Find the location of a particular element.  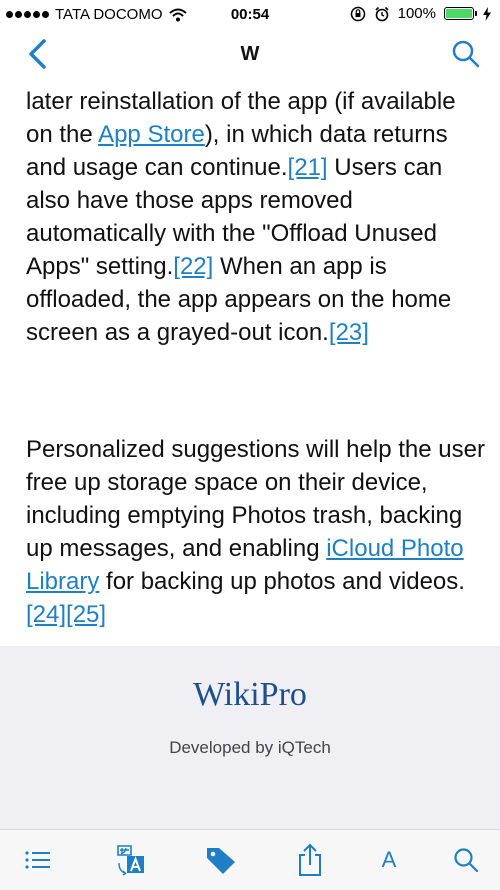

tags-button is located at coordinates (221, 860).